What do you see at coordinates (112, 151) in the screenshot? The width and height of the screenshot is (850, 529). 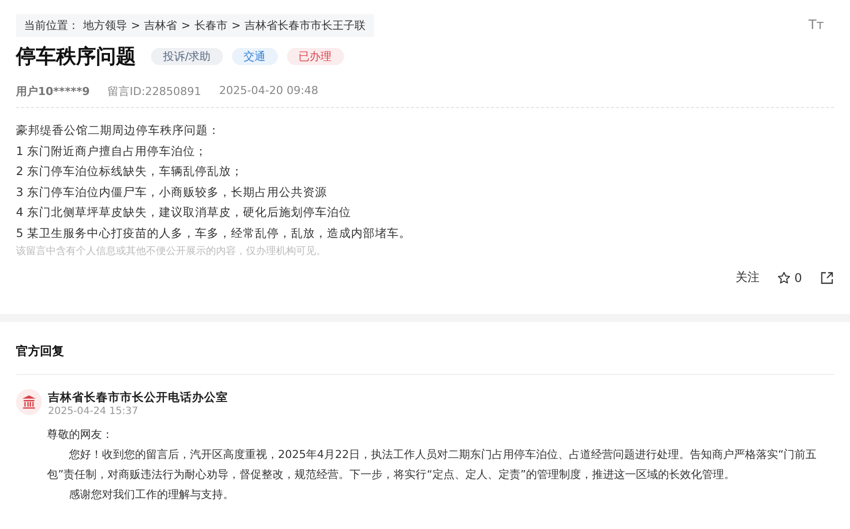 I see `message-line: 1 东门附近商户擅自占用停车泊位；` at bounding box center [112, 151].